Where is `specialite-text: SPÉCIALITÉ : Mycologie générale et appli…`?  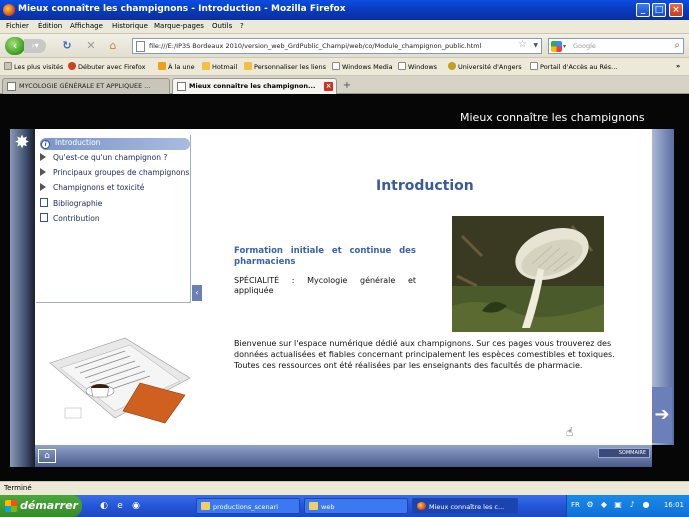
specialite-text: SPÉCIALITÉ : Mycologie générale et appli… is located at coordinates (325, 285).